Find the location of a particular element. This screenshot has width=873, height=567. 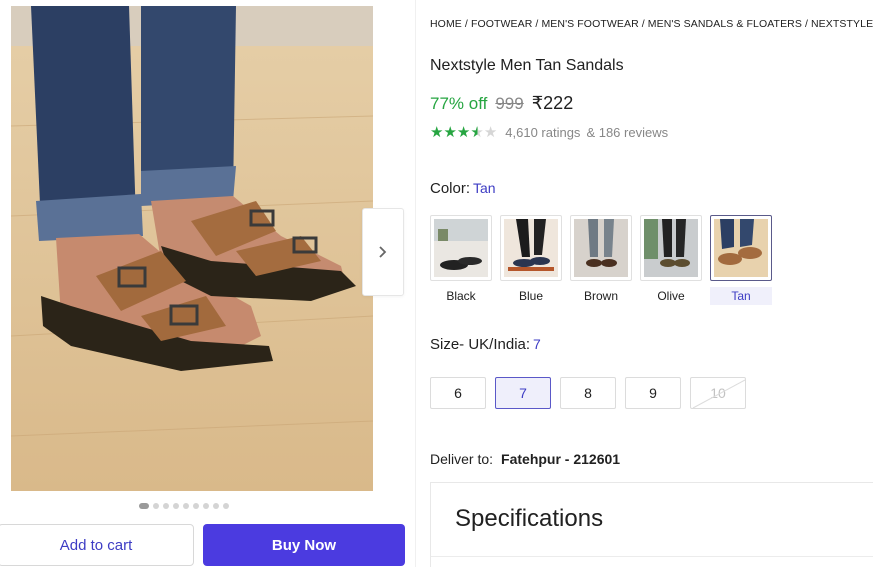

selling-price: ₹222 is located at coordinates (552, 103).